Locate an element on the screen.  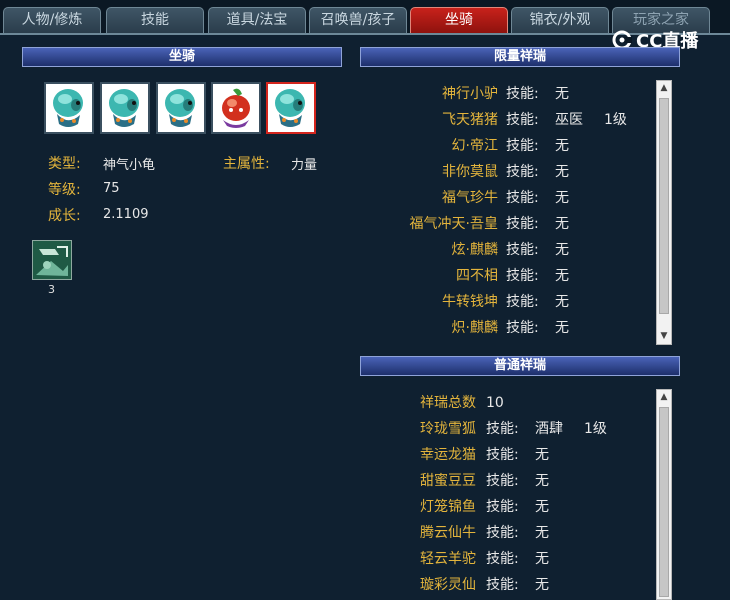
limited-list-scrollbar: ▲ ▼ is located at coordinates (664, 212).